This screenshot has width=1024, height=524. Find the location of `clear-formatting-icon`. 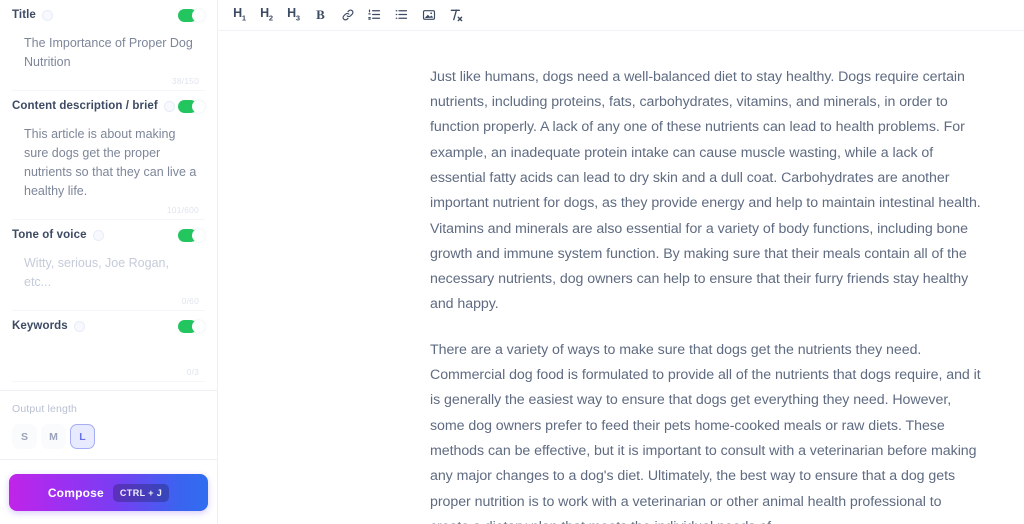

clear-formatting-icon is located at coordinates (456, 15).